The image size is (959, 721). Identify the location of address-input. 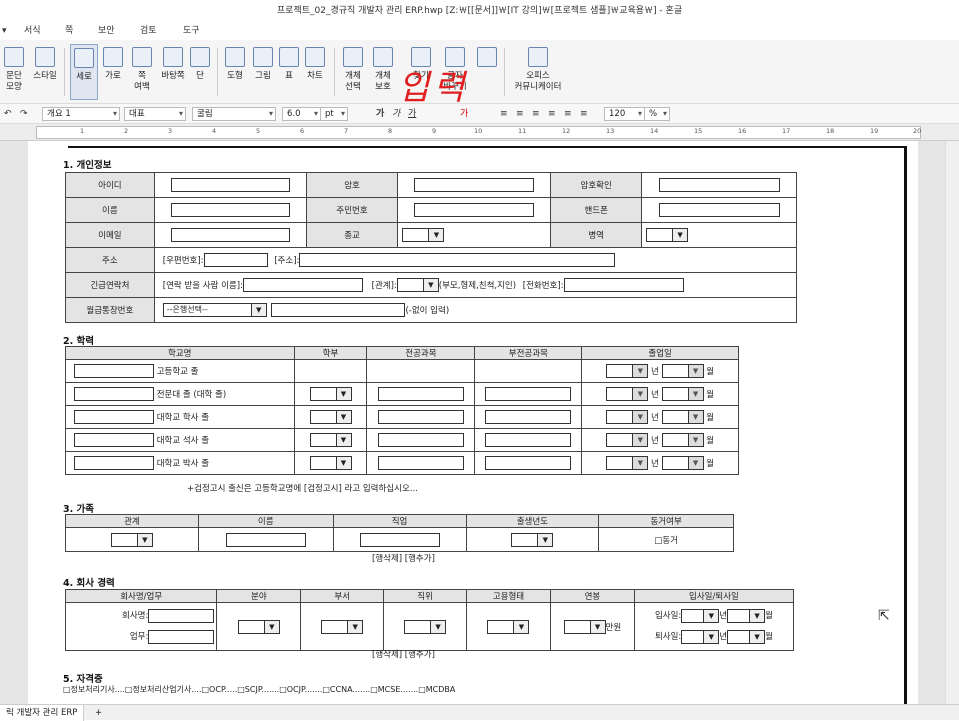
(457, 260).